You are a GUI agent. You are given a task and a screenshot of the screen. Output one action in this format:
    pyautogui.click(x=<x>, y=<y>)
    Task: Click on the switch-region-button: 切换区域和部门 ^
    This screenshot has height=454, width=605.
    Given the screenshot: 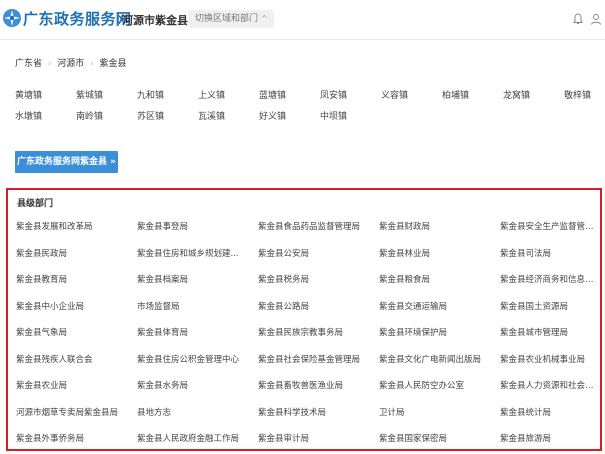 What is the action you would take?
    pyautogui.click(x=231, y=19)
    